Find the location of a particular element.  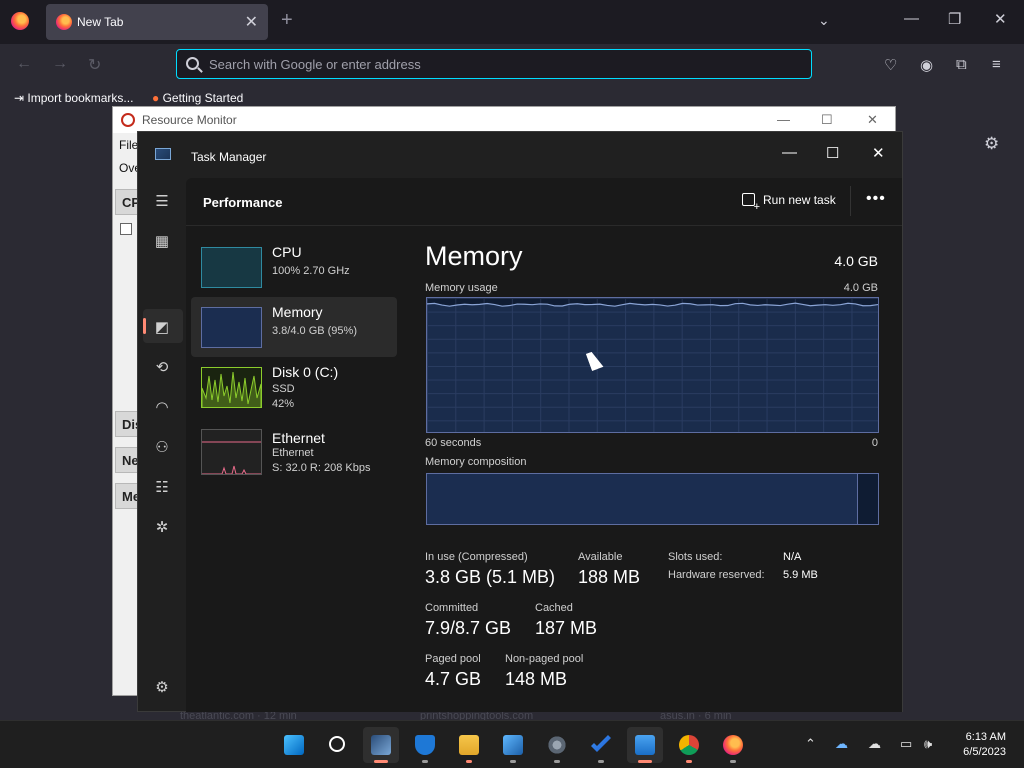

new-tab-button: + is located at coordinates (287, 20).